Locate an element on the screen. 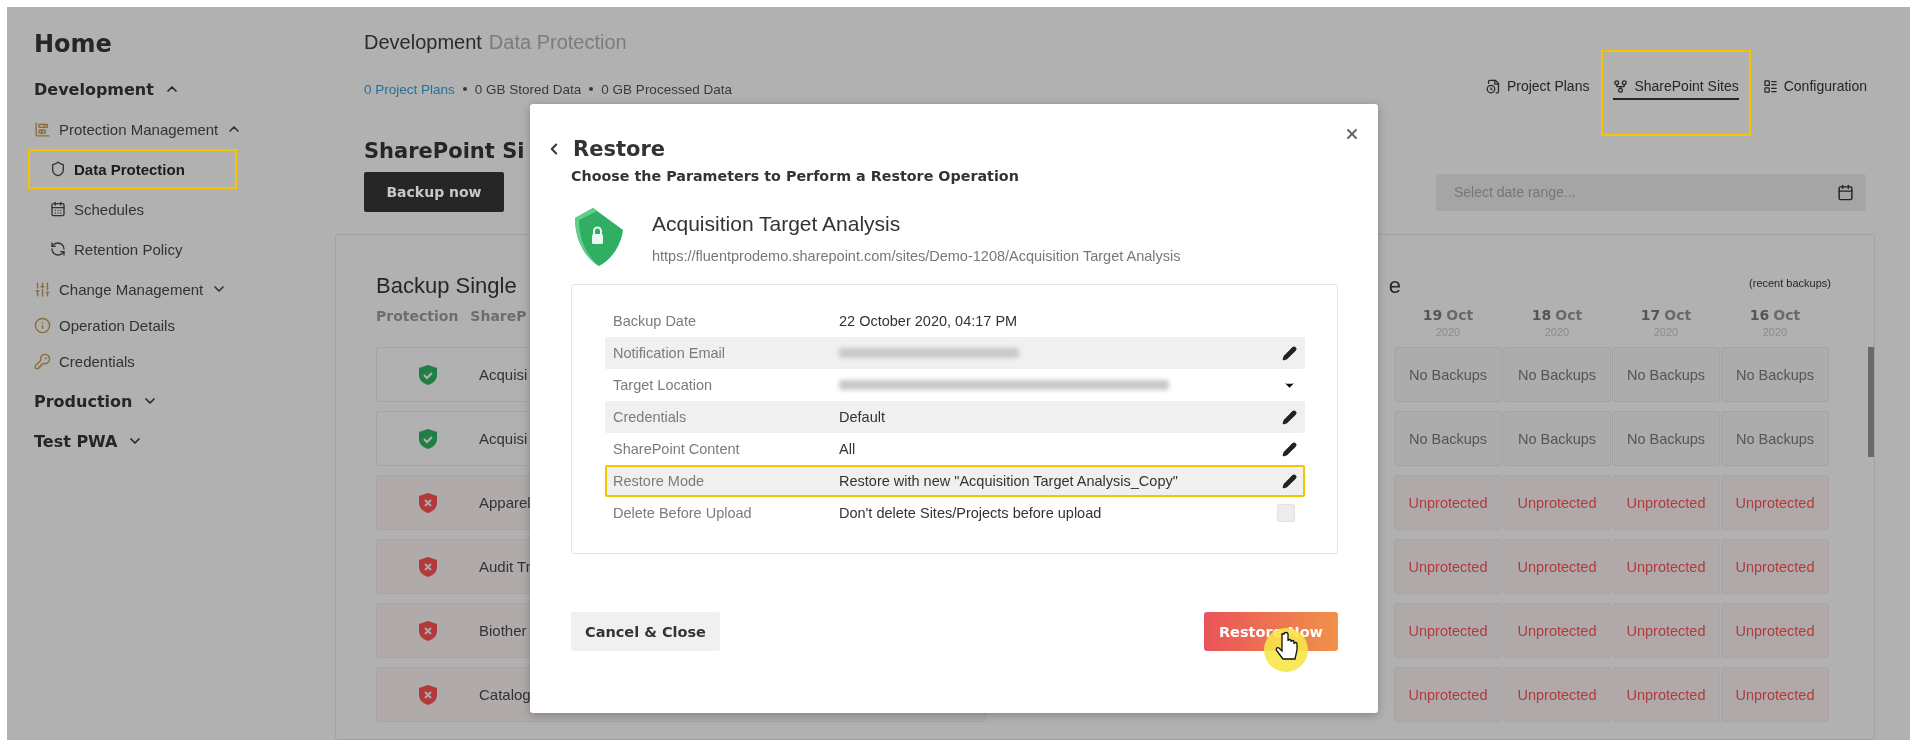  stat-text: 0 GB Stored Data is located at coordinates (528, 89).